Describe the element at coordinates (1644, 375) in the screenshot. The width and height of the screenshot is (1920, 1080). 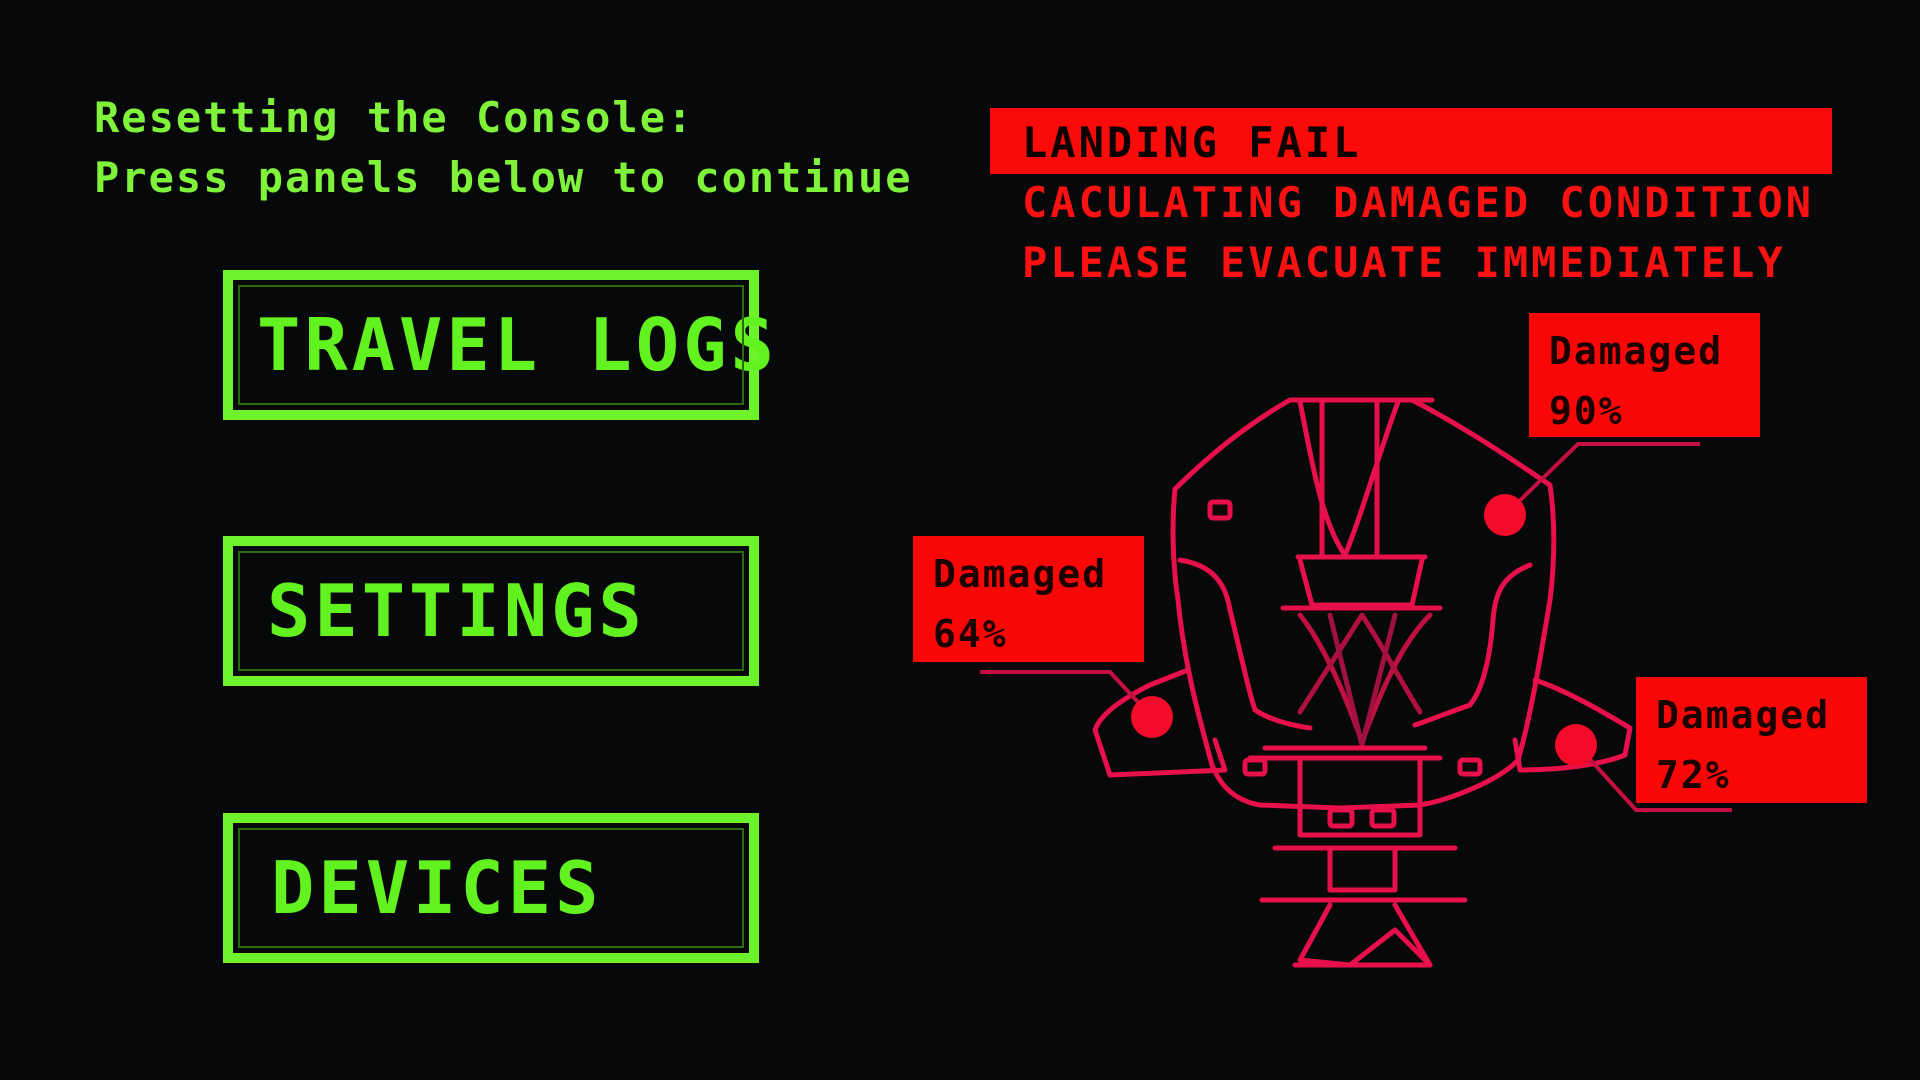
I see `damage-report-90: Damaged 90%` at that location.